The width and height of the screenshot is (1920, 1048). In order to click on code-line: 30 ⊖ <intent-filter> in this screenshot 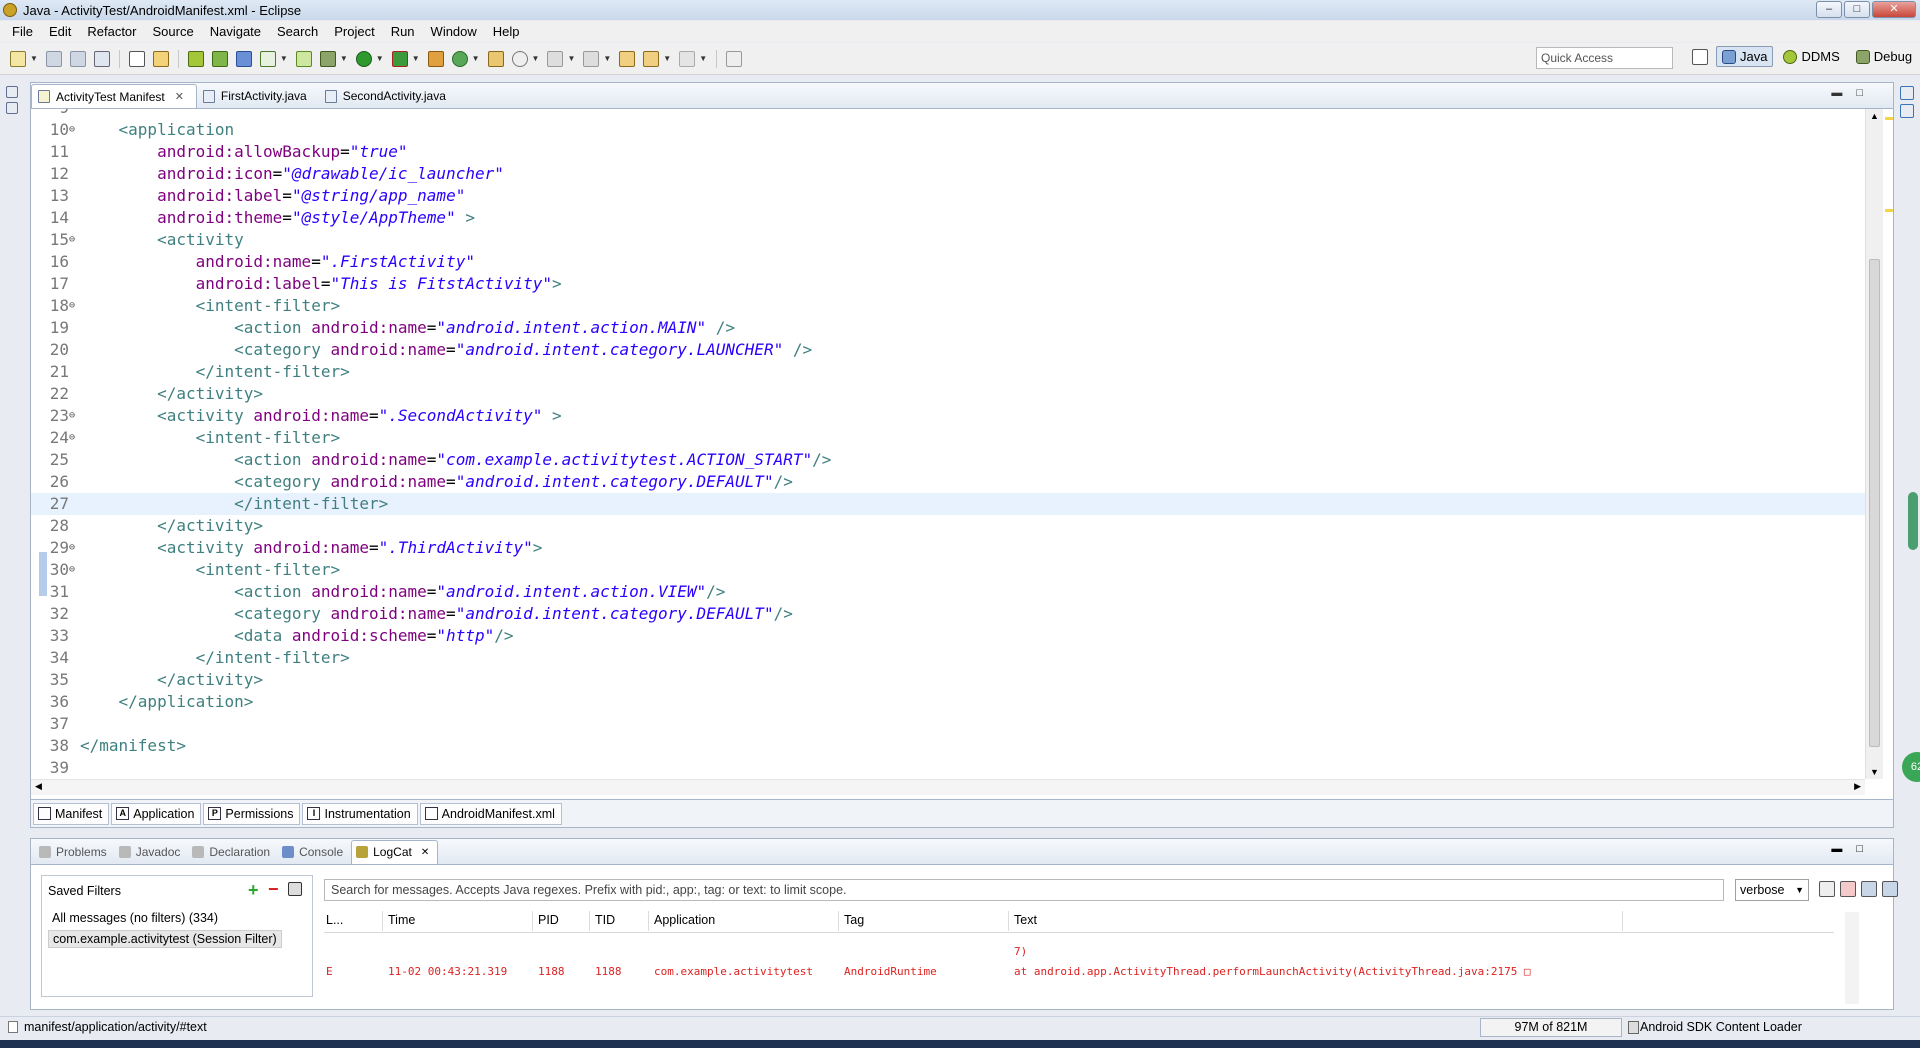, I will do `click(948, 570)`.